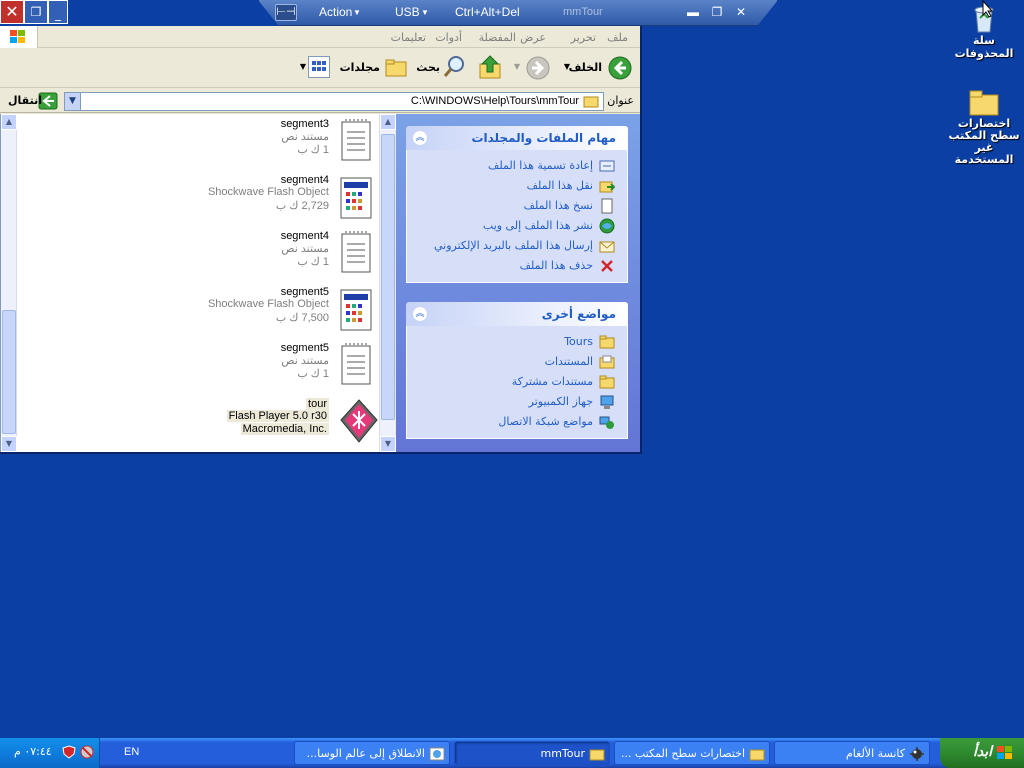 The image size is (1024, 768). Describe the element at coordinates (495, 101) in the screenshot. I see `address-path: C:\WINDOWS\Help\Tours\mmTour` at that location.